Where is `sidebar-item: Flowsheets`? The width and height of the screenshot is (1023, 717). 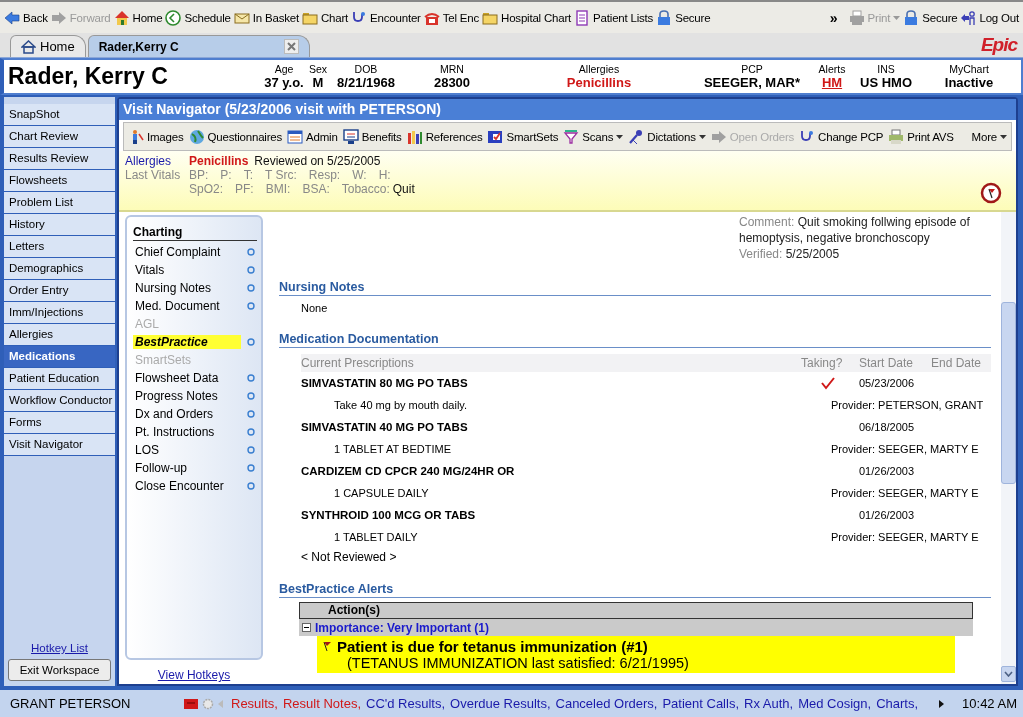
sidebar-item: Flowsheets is located at coordinates (59, 181).